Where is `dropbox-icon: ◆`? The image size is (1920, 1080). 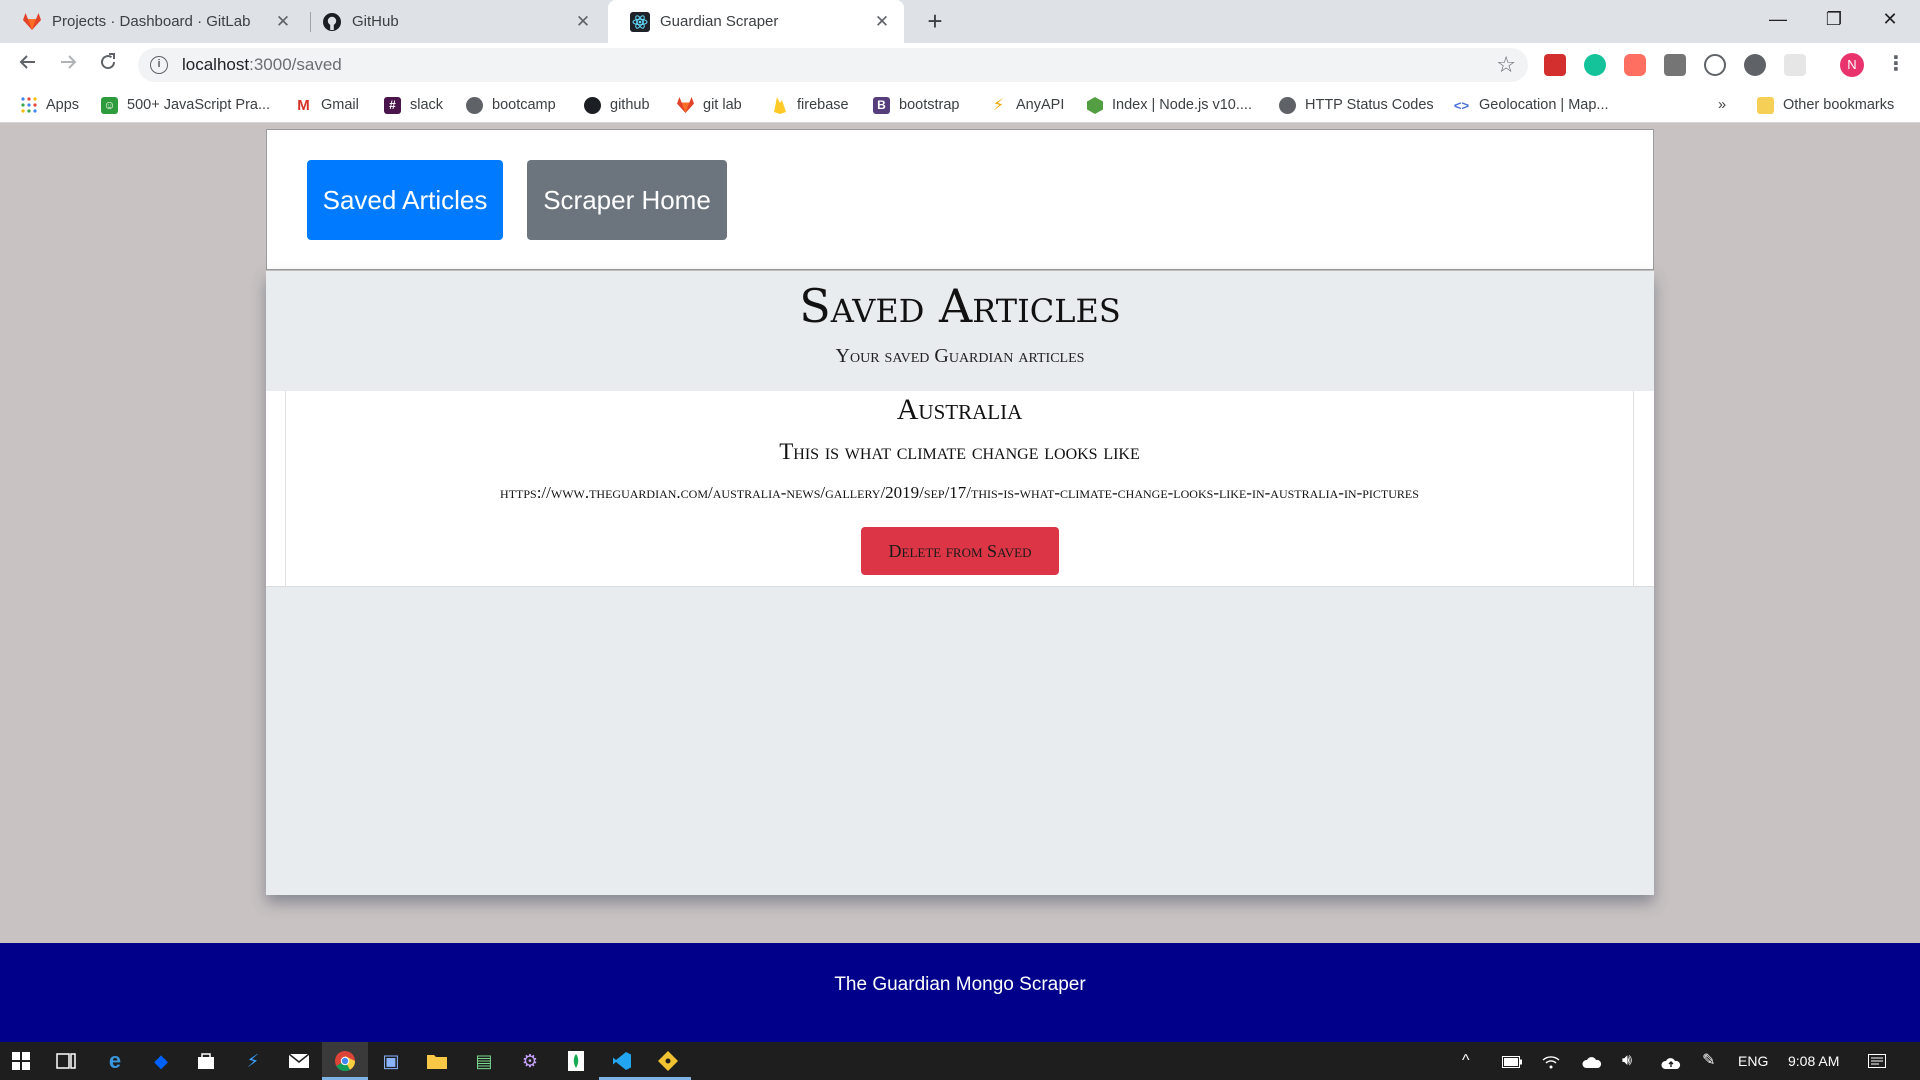
dropbox-icon: ◆ is located at coordinates (161, 1061).